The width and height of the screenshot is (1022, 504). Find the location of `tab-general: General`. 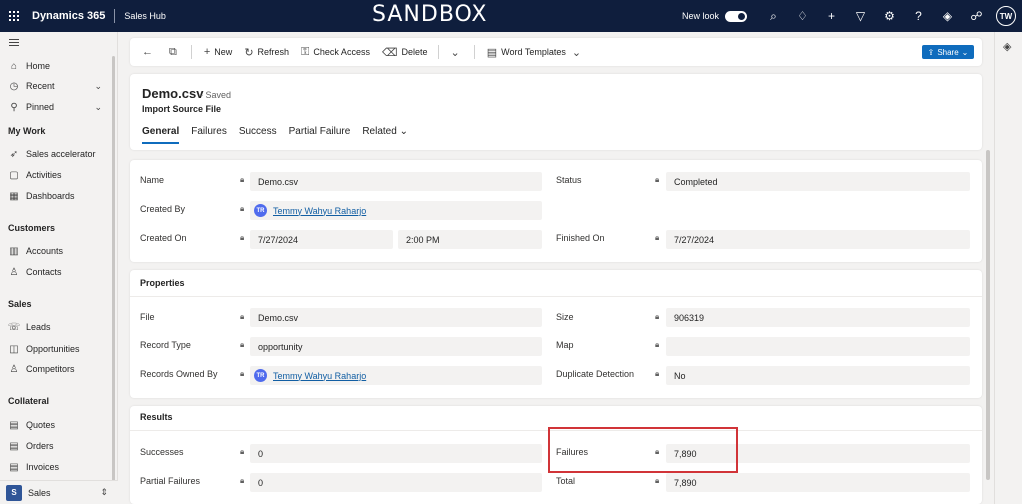

tab-general: General is located at coordinates (161, 135).